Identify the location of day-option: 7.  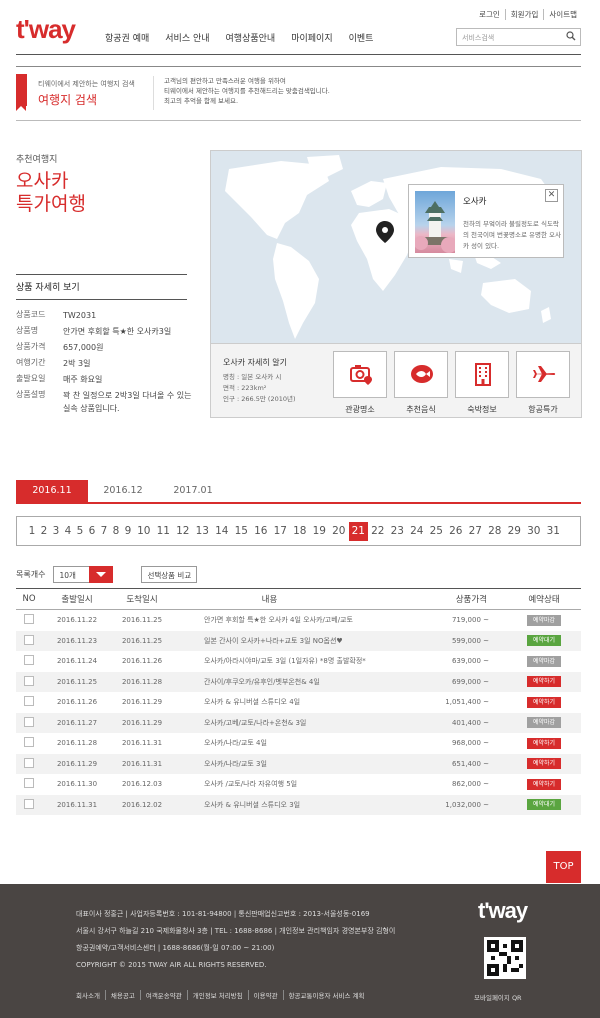
(104, 531).